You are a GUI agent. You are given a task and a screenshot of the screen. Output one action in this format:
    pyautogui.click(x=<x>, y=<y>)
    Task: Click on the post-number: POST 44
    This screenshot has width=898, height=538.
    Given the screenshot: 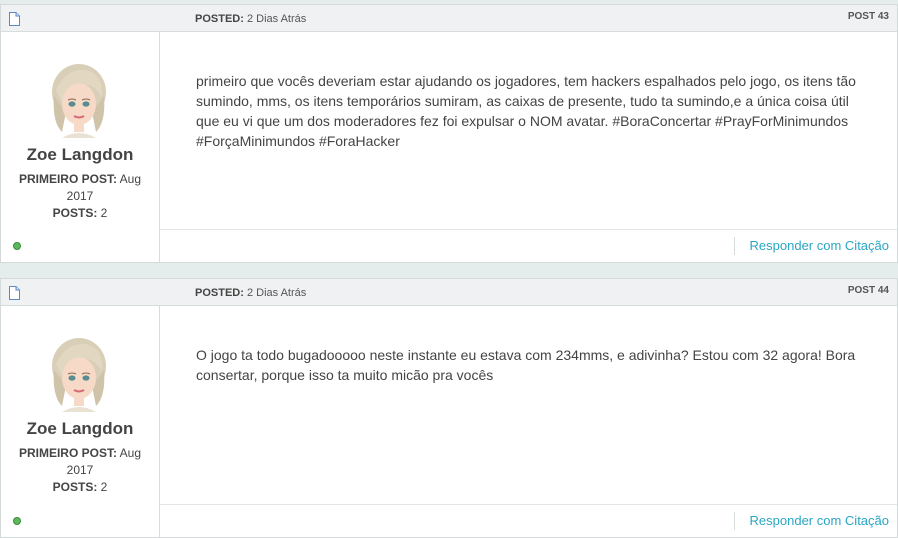 What is the action you would take?
    pyautogui.click(x=868, y=290)
    